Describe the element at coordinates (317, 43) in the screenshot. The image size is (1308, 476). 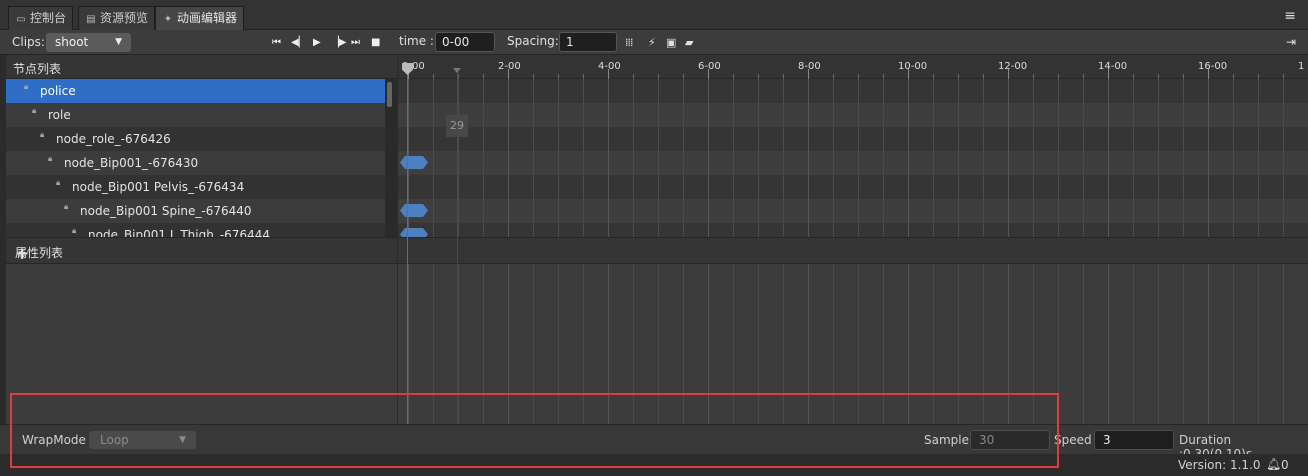
I see `play-icon: ▶` at that location.